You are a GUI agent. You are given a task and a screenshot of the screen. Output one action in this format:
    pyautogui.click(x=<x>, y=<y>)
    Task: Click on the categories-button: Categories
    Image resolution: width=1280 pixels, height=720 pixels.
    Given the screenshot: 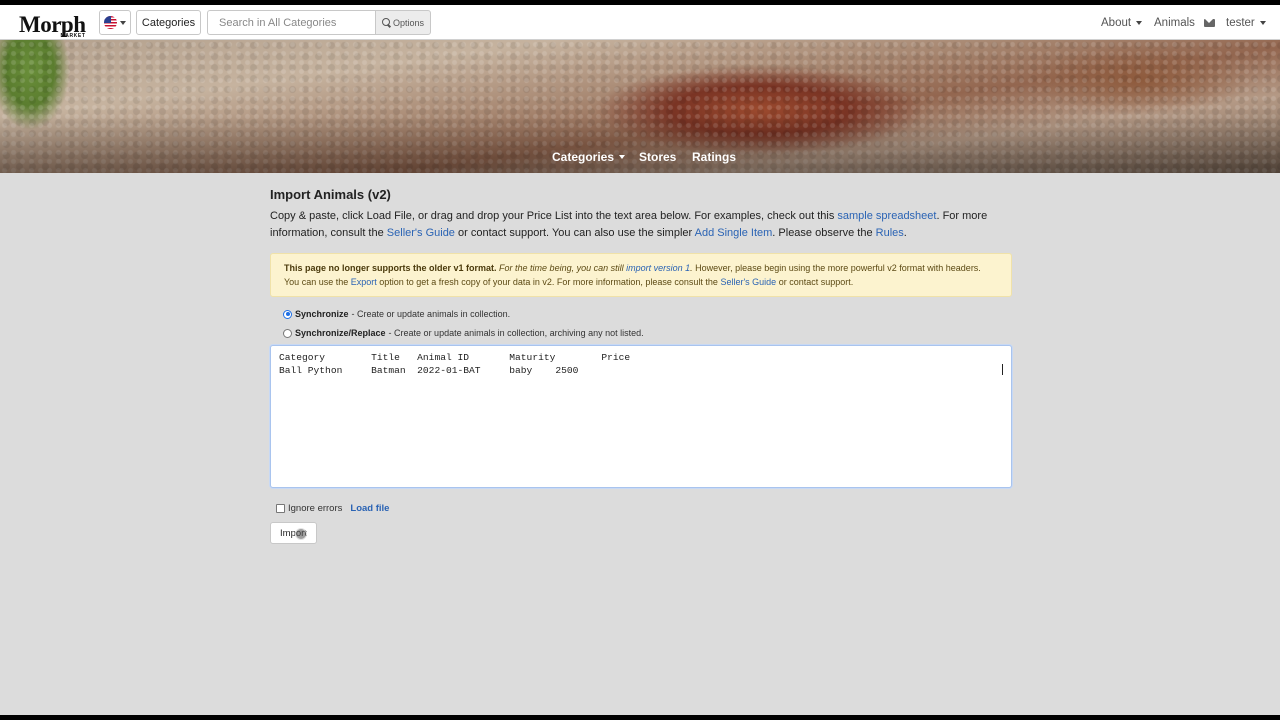 What is the action you would take?
    pyautogui.click(x=168, y=22)
    